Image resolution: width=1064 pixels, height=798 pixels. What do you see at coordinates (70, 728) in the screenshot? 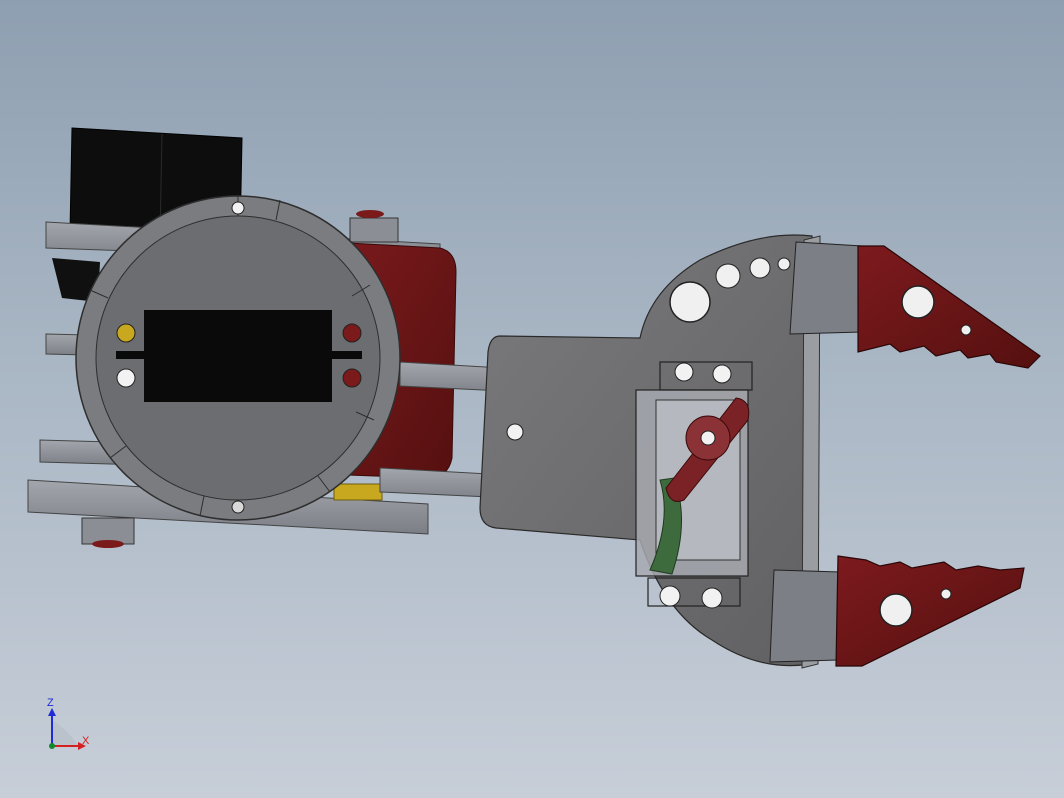
I see `axis-triad: Z X` at bounding box center [70, 728].